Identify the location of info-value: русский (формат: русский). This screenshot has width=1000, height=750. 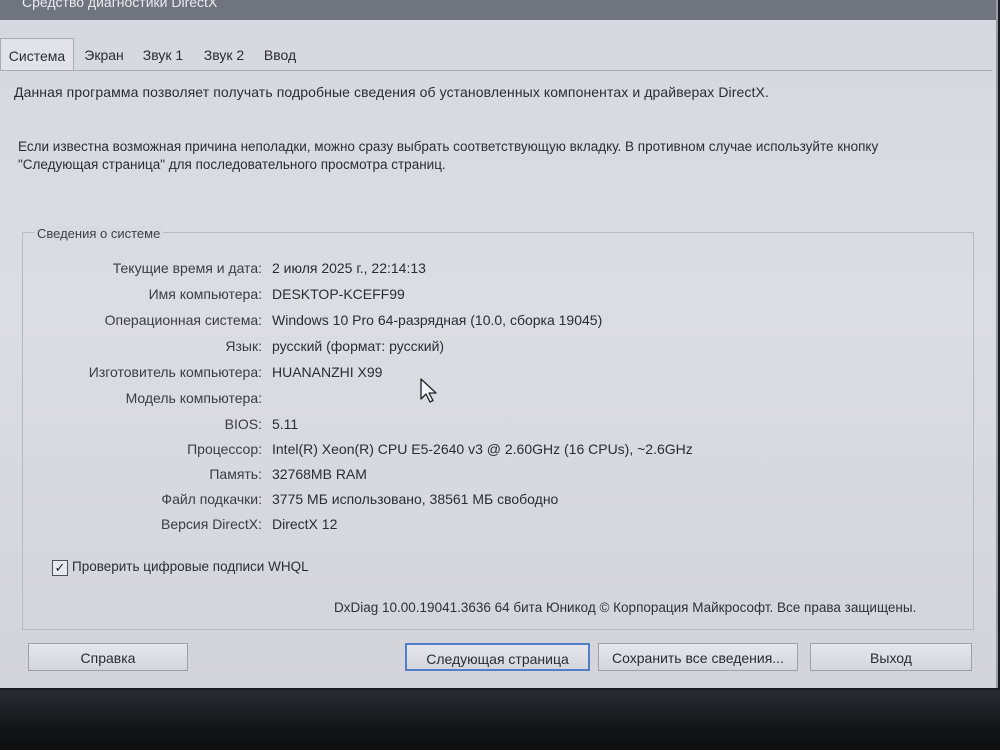
(358, 346).